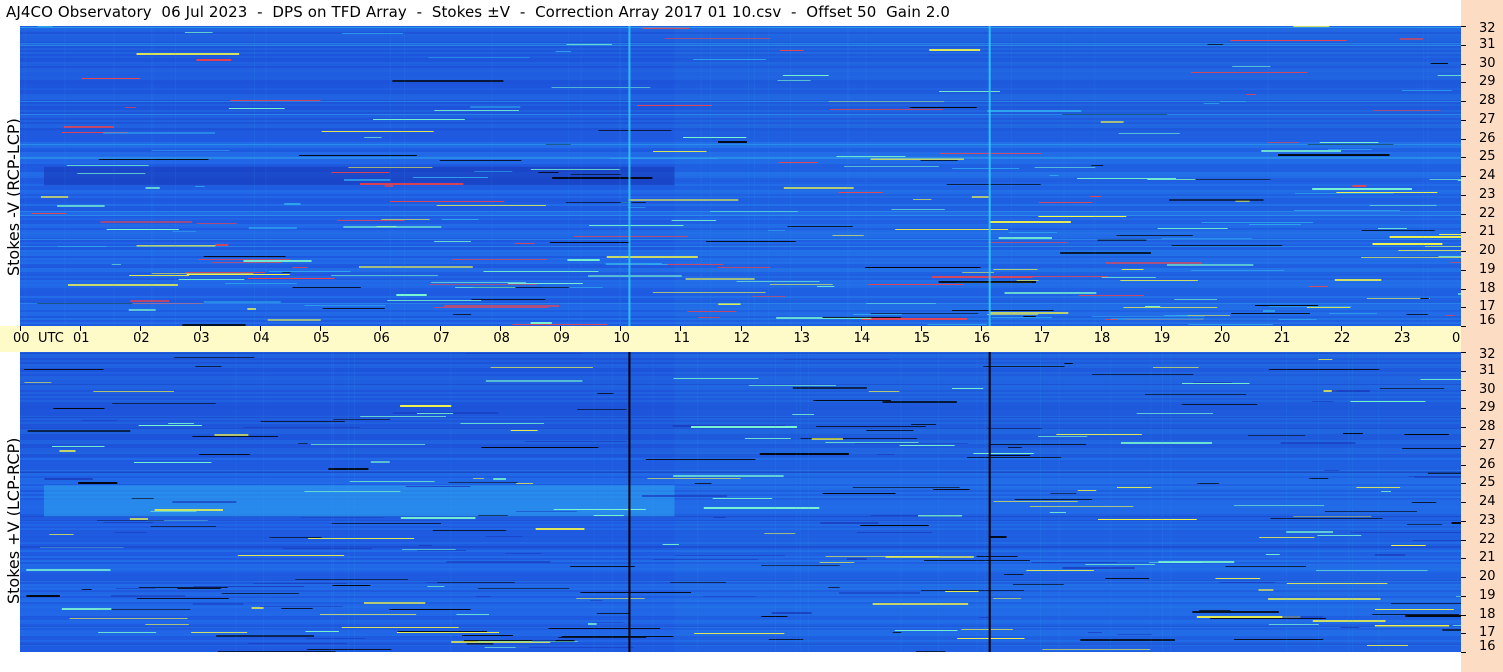 The height and width of the screenshot is (672, 1503). Describe the element at coordinates (1487, 426) in the screenshot. I see `mhz-tick-label: 28` at that location.